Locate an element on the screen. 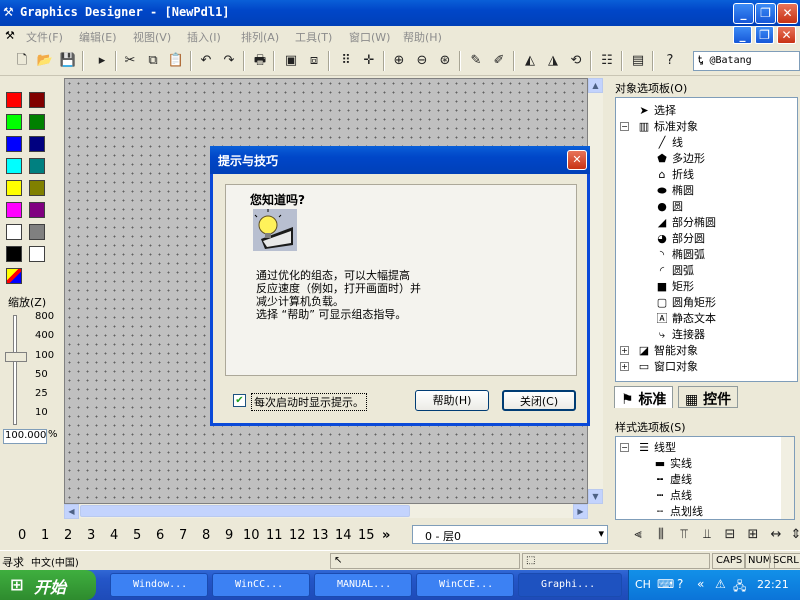 The image size is (800, 600). library-icon: ▤ is located at coordinates (638, 61).